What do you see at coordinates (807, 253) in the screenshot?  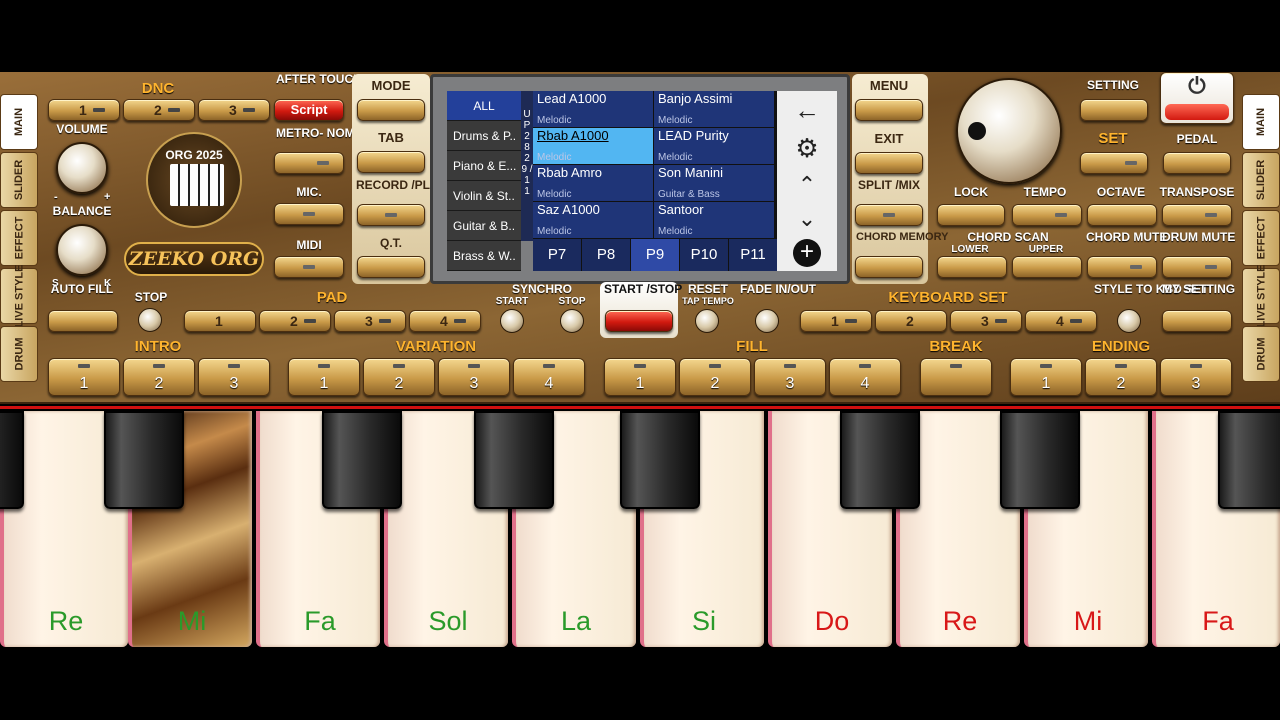 I see `add-circle-icon: +` at bounding box center [807, 253].